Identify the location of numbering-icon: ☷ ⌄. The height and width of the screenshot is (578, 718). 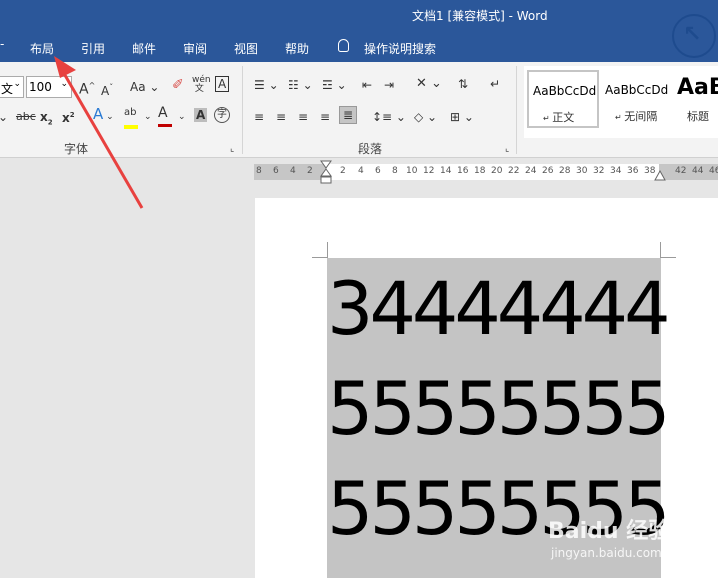
(300, 85).